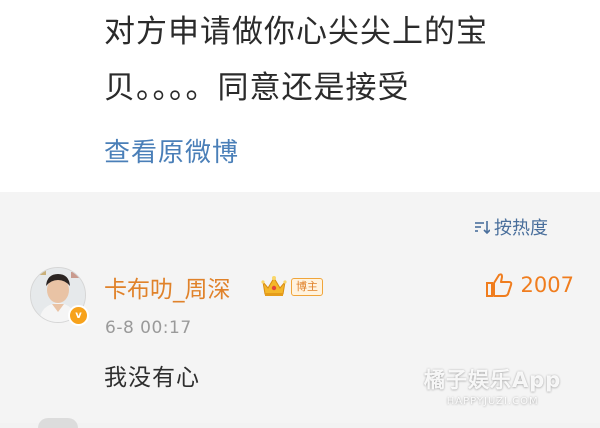 Image resolution: width=600 pixels, height=428 pixels. What do you see at coordinates (492, 401) in the screenshot?
I see `watermark-domain: HAPPYJUZI.COM` at bounding box center [492, 401].